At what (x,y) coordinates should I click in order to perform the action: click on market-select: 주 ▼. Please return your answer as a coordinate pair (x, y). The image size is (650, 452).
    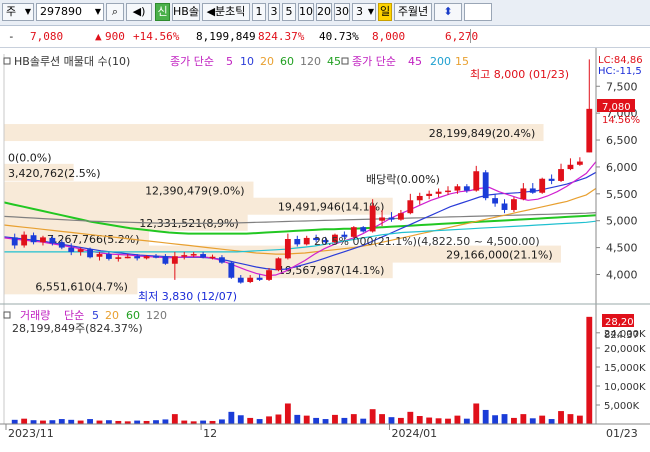
    Looking at the image, I should click on (18, 12).